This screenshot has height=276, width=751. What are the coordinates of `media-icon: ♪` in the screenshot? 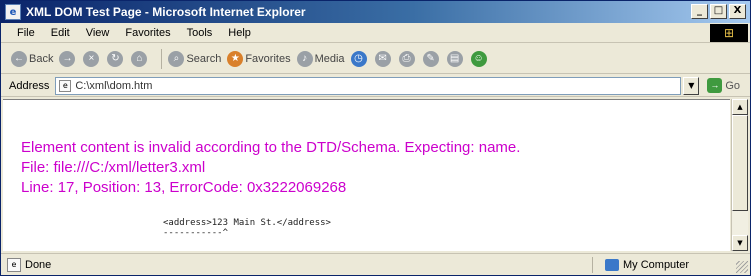 It's located at (304, 58).